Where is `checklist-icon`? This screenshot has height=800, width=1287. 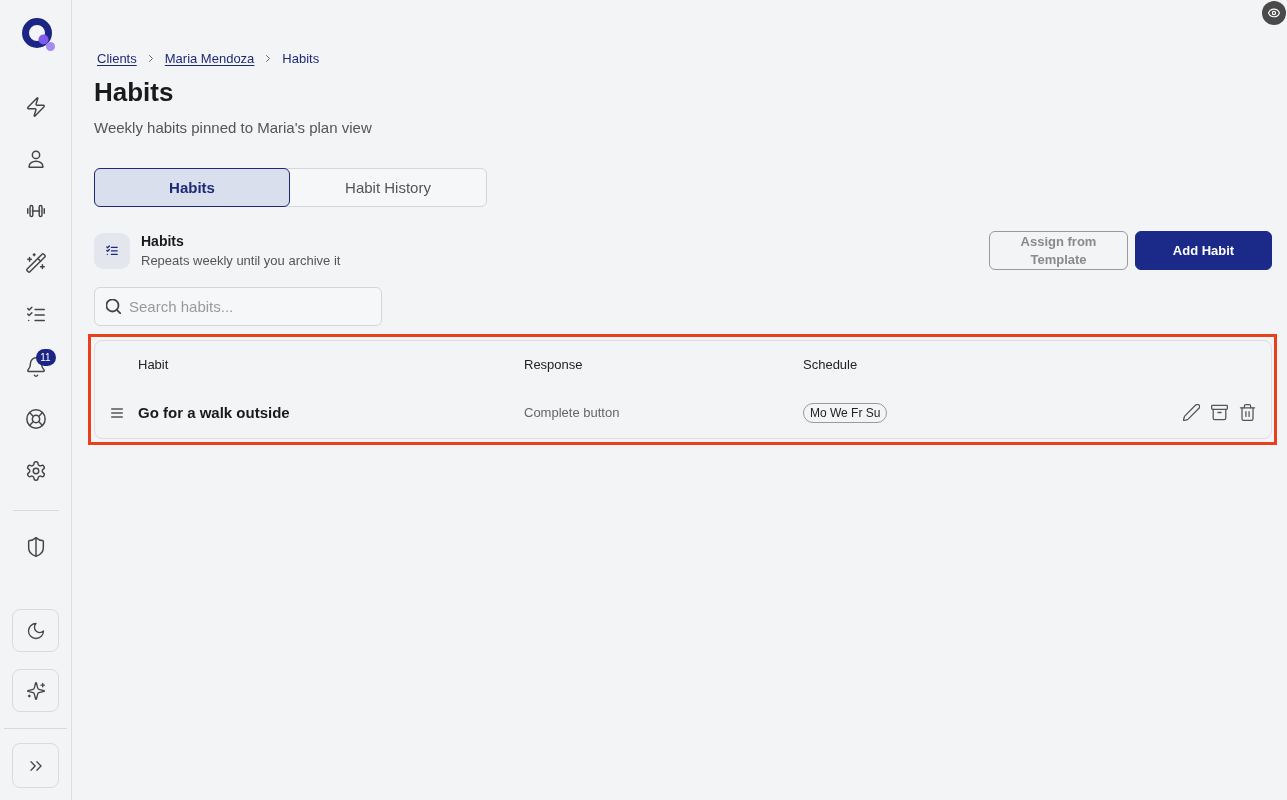 checklist-icon is located at coordinates (112, 250).